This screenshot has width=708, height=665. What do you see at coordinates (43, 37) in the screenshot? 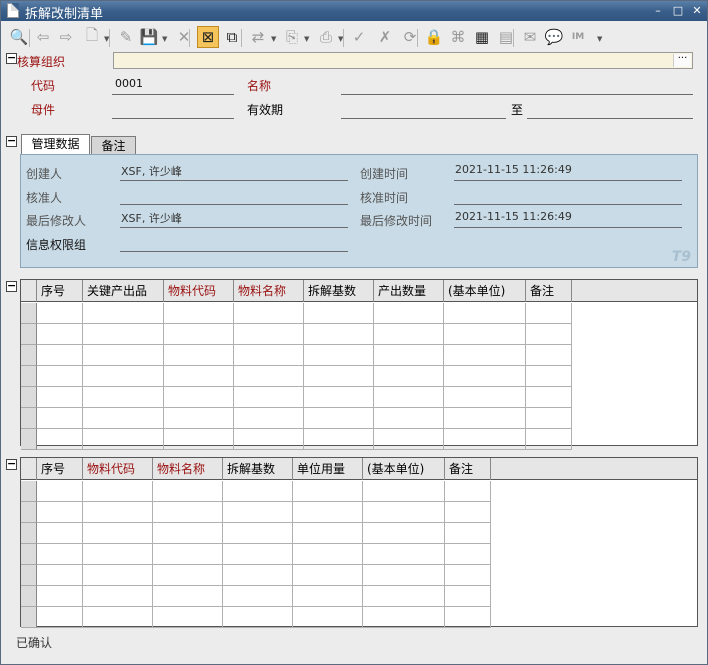
I see `arrow-left-icon: ⇦` at bounding box center [43, 37].